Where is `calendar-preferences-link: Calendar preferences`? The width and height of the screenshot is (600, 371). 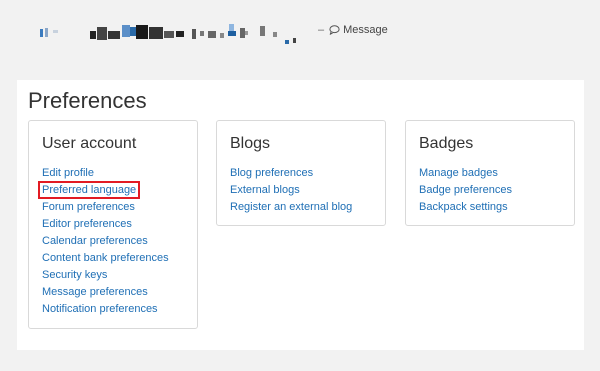
calendar-preferences-link: Calendar preferences is located at coordinates (95, 241).